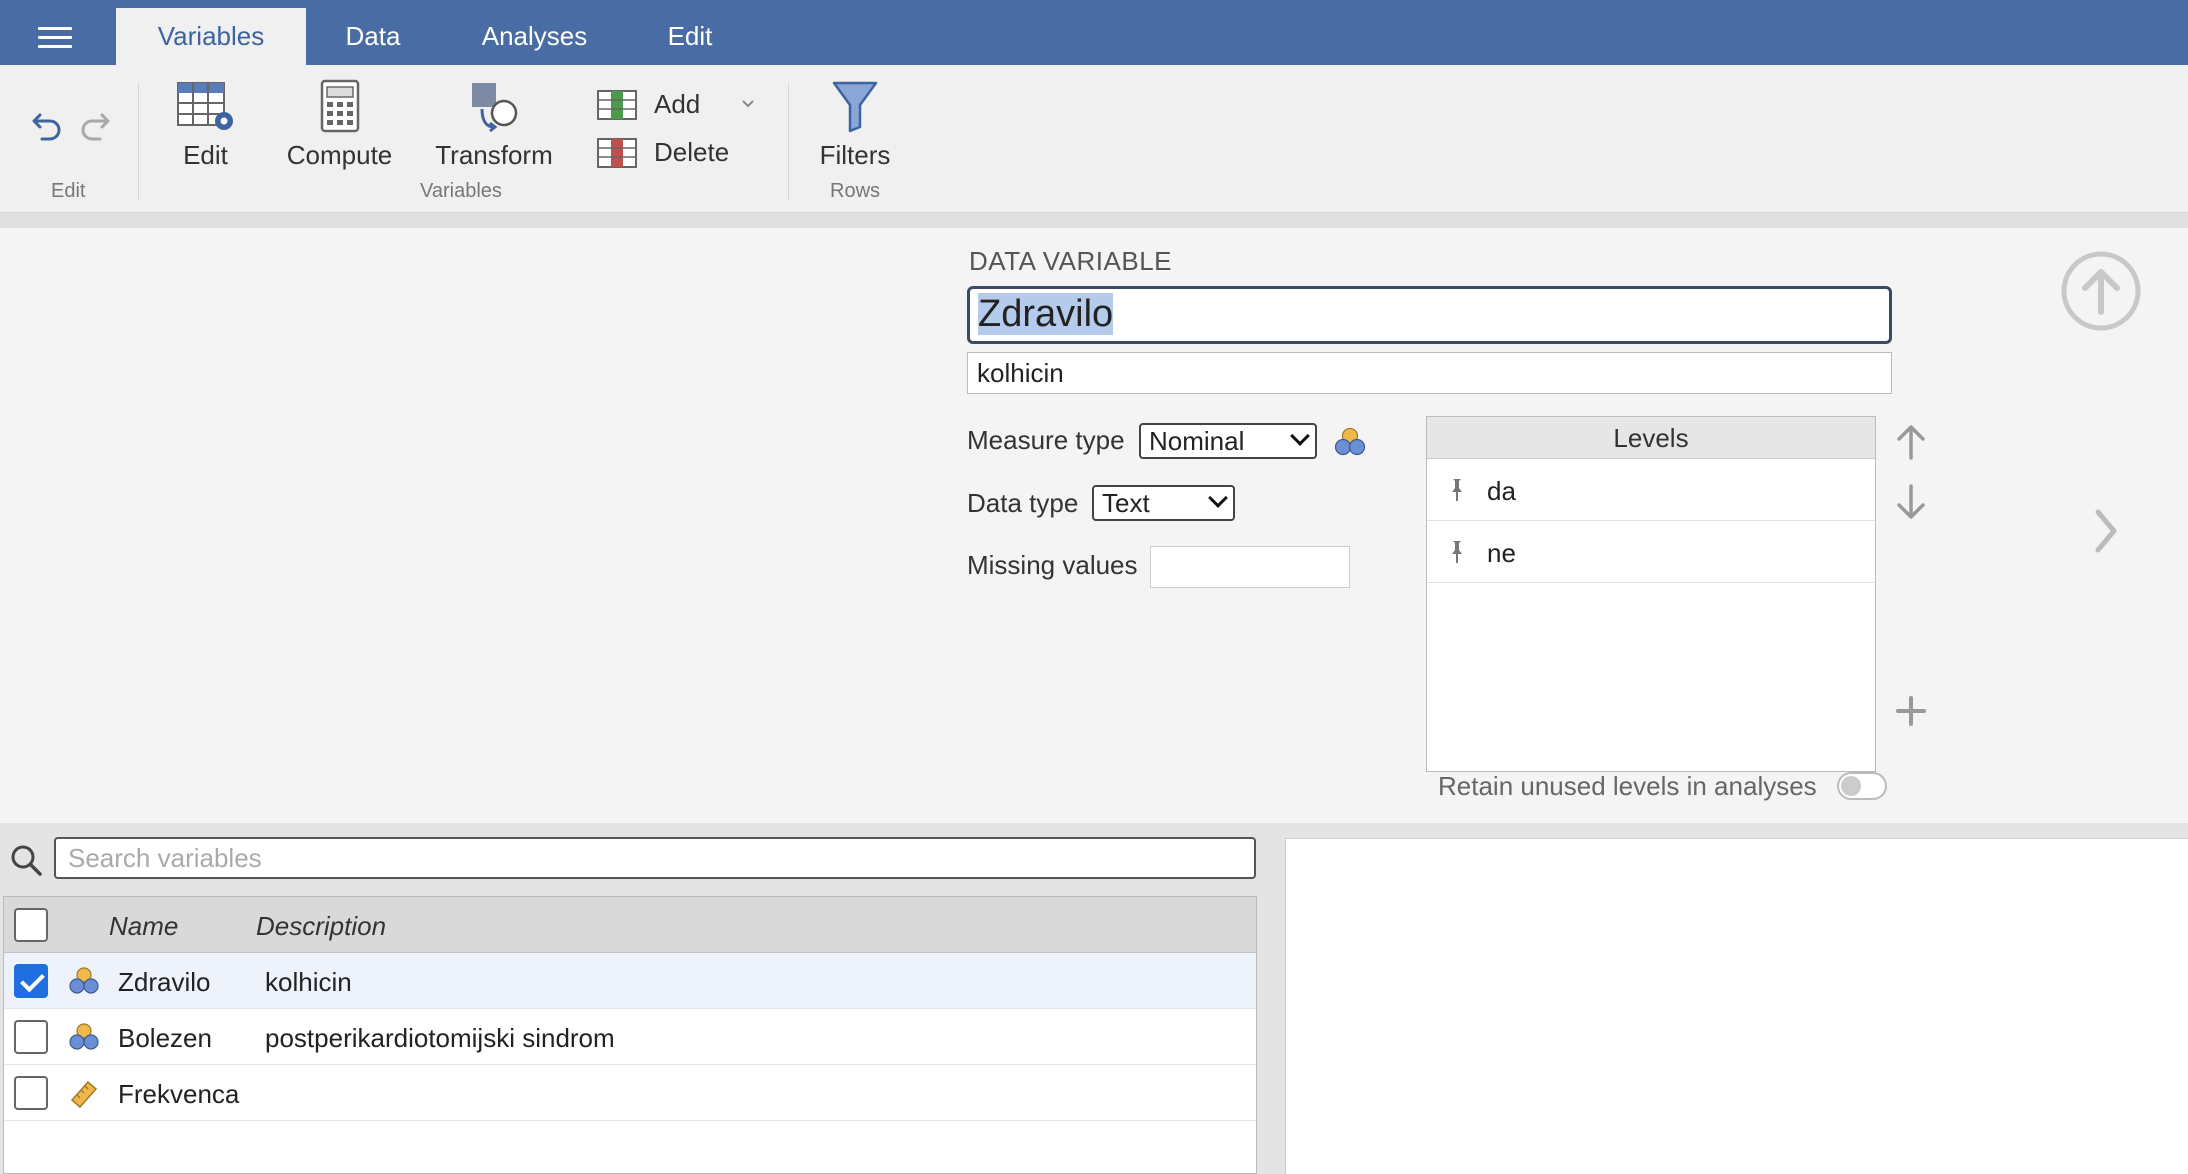 The height and width of the screenshot is (1174, 2188). Describe the element at coordinates (373, 36) in the screenshot. I see `tab-data: Data` at that location.